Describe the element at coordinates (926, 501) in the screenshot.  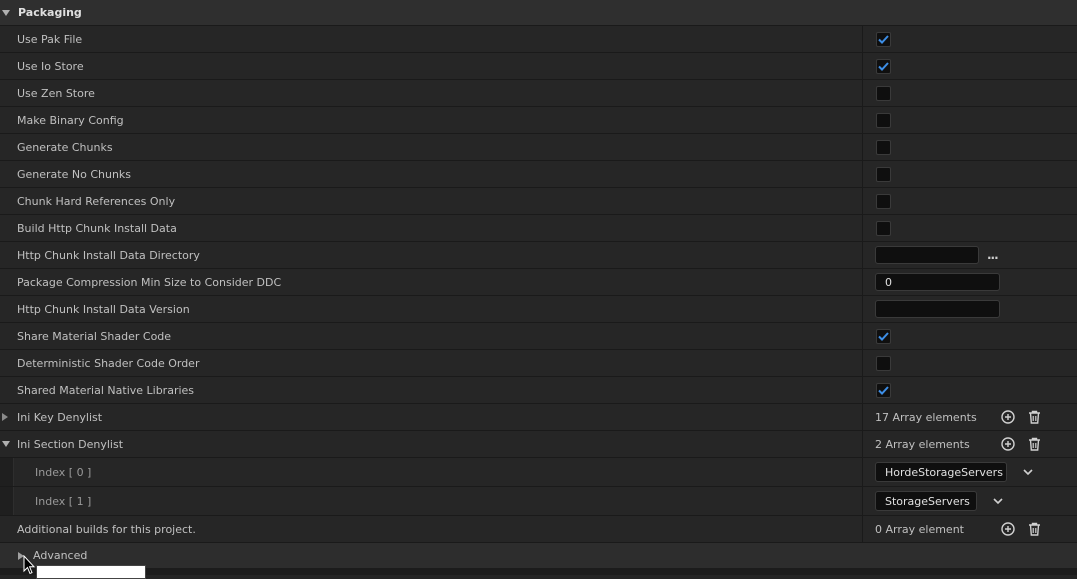
I see `element-value-input: StorageServers` at that location.